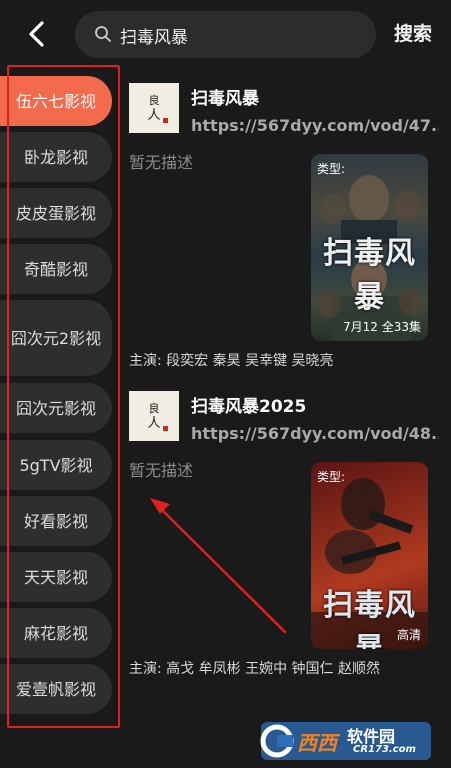 This screenshot has width=451, height=768. Describe the element at coordinates (218, 566) in the screenshot. I see `annotation-arrow-icon` at that location.